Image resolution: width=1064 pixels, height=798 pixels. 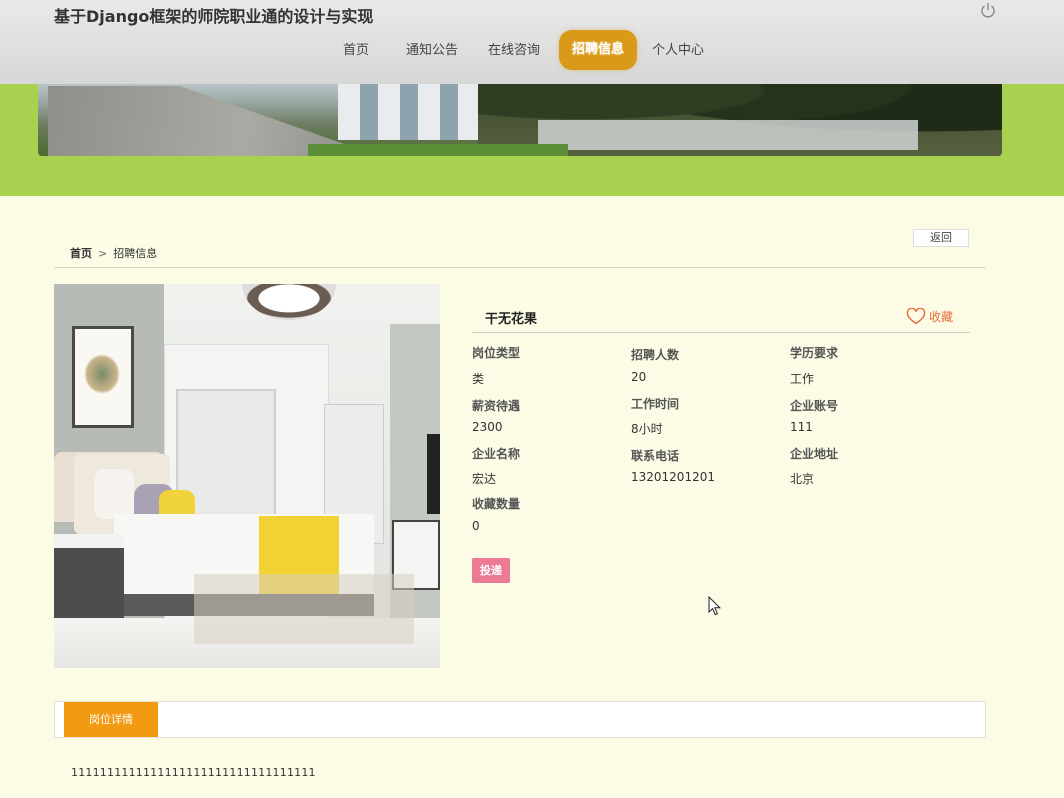 What do you see at coordinates (514, 51) in the screenshot?
I see `nav-consult: 在线咨询` at bounding box center [514, 51].